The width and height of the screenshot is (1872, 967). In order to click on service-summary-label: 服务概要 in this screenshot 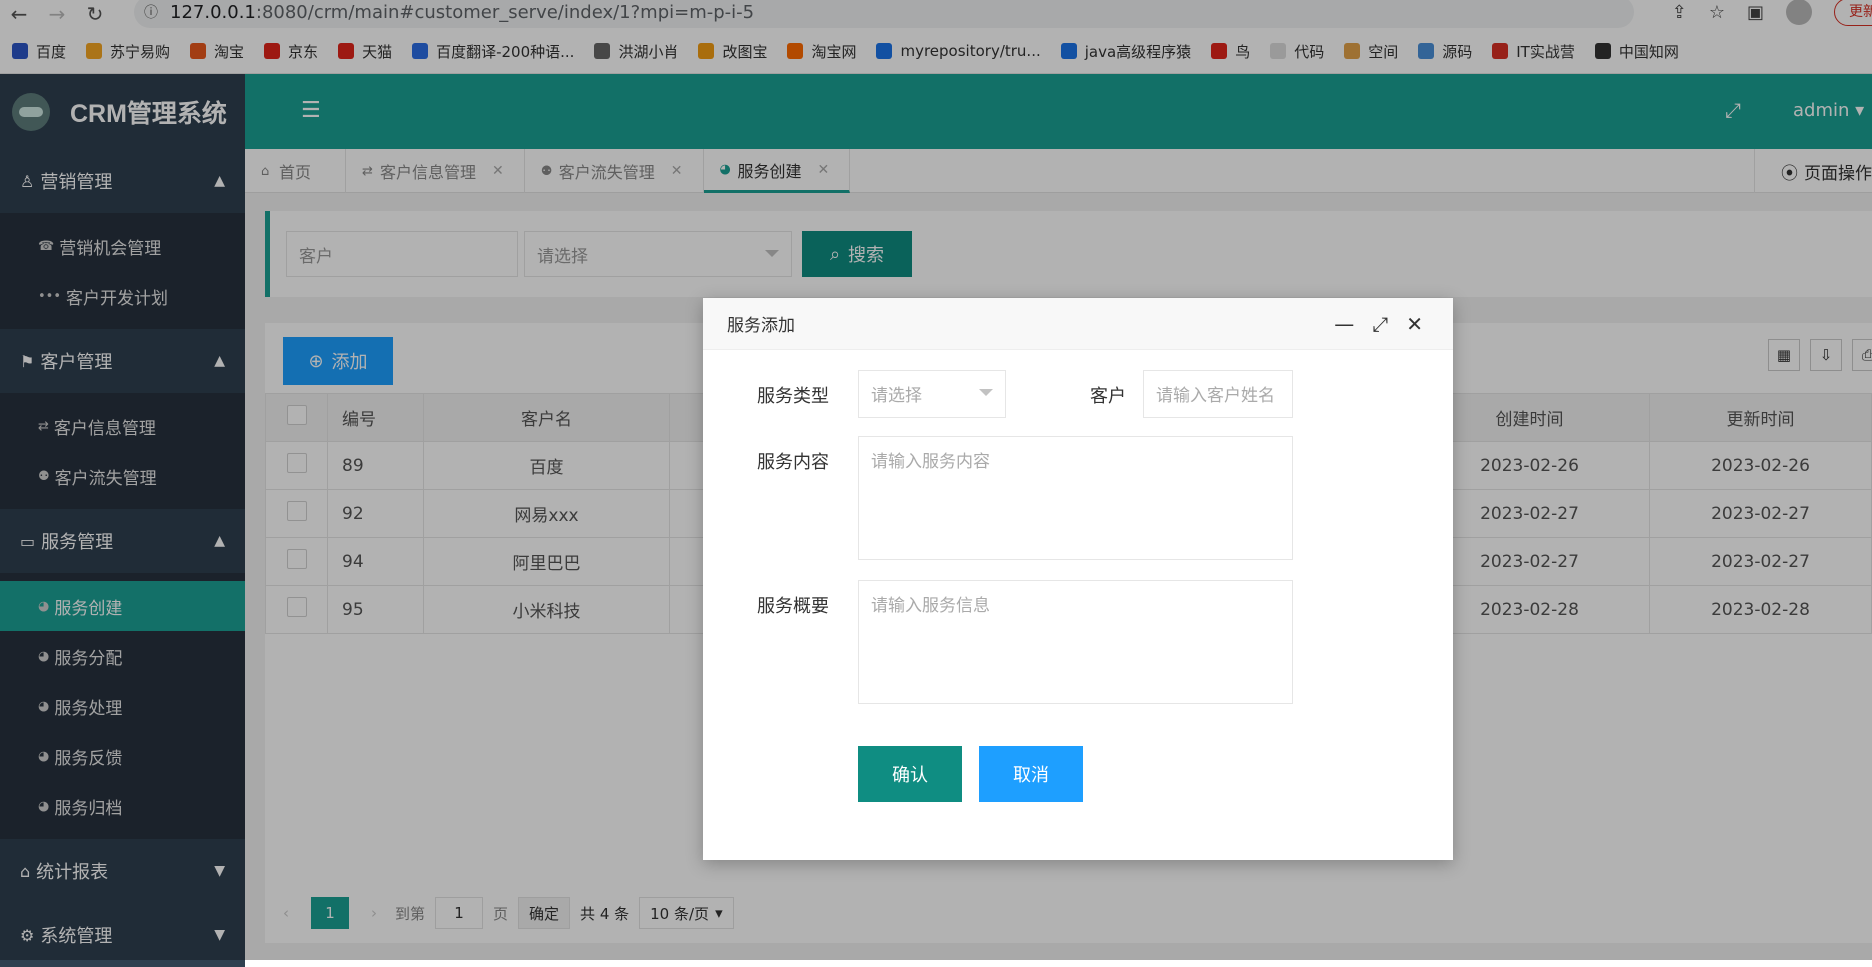, I will do `click(793, 606)`.